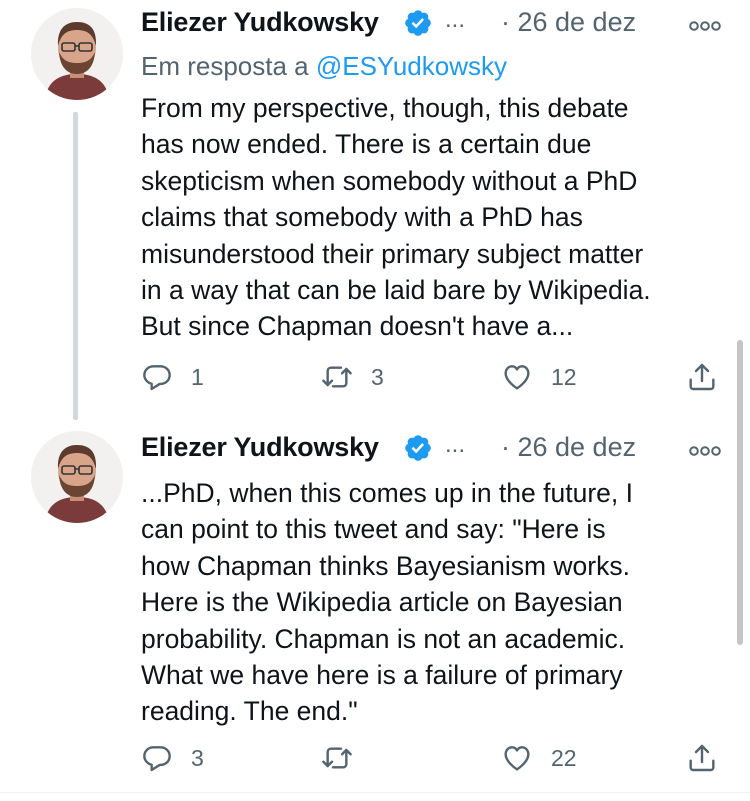  I want to click on tweet-text-line: claims that somebody with a PhD has, so click(362, 217).